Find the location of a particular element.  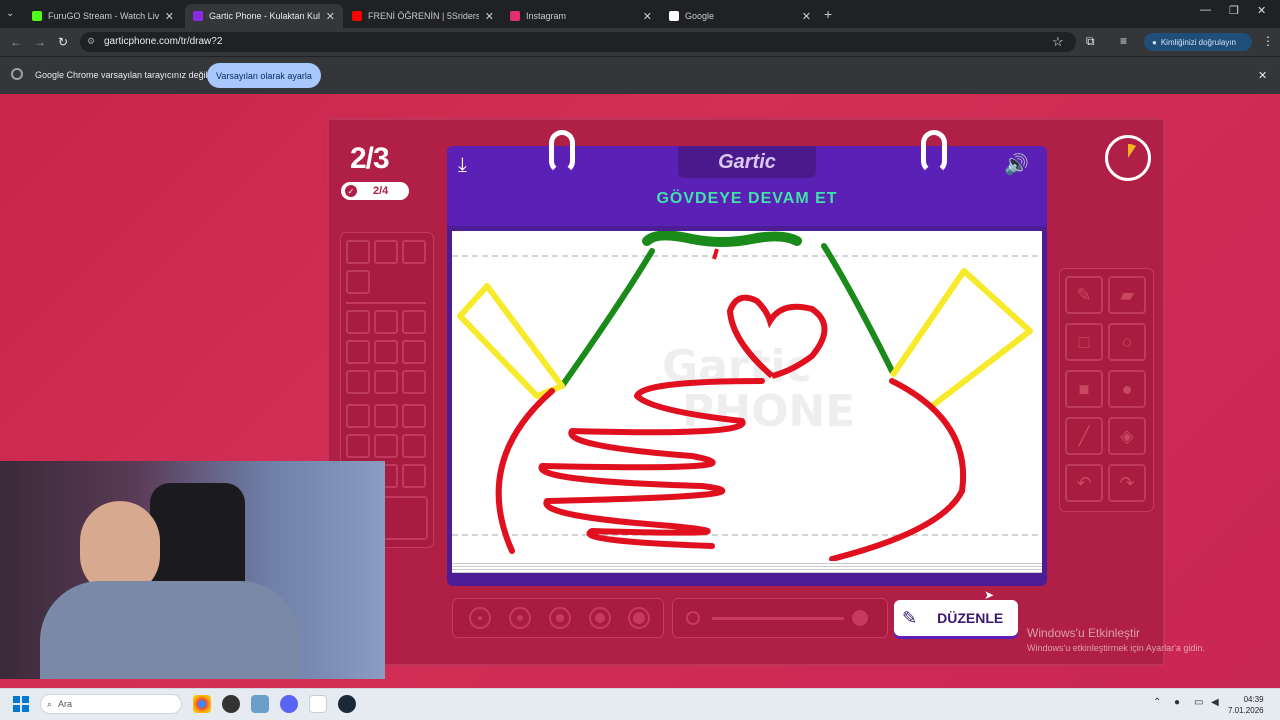

extensions-icon: ⧉ is located at coordinates (1090, 41).